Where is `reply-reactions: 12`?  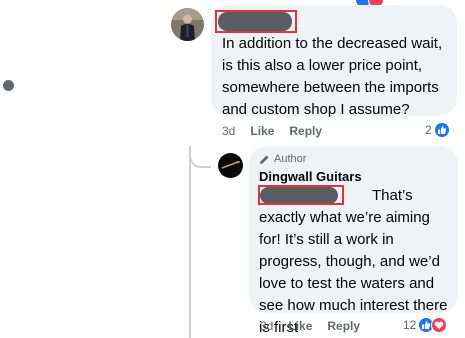 reply-reactions: 12 is located at coordinates (425, 325).